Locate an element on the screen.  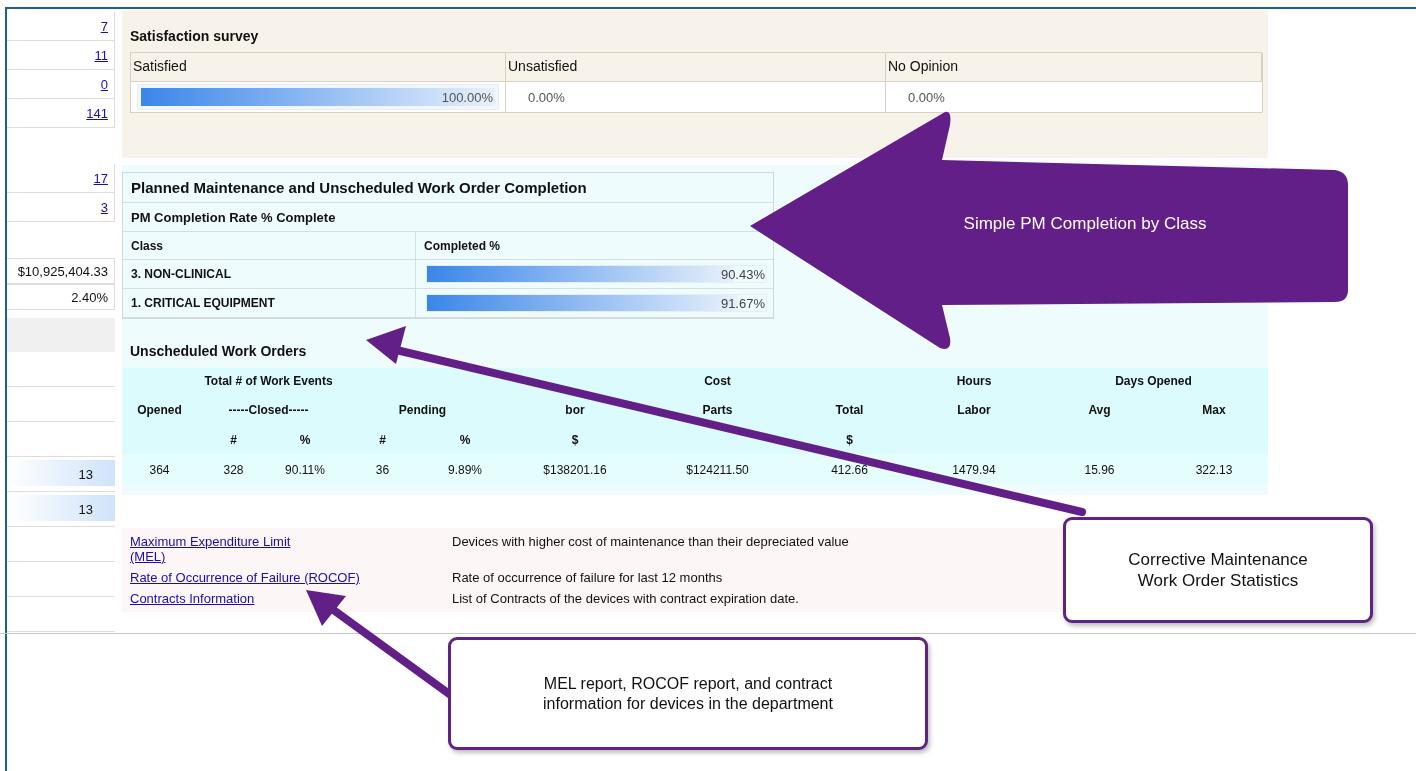
table-cell: 36 is located at coordinates (382, 470).